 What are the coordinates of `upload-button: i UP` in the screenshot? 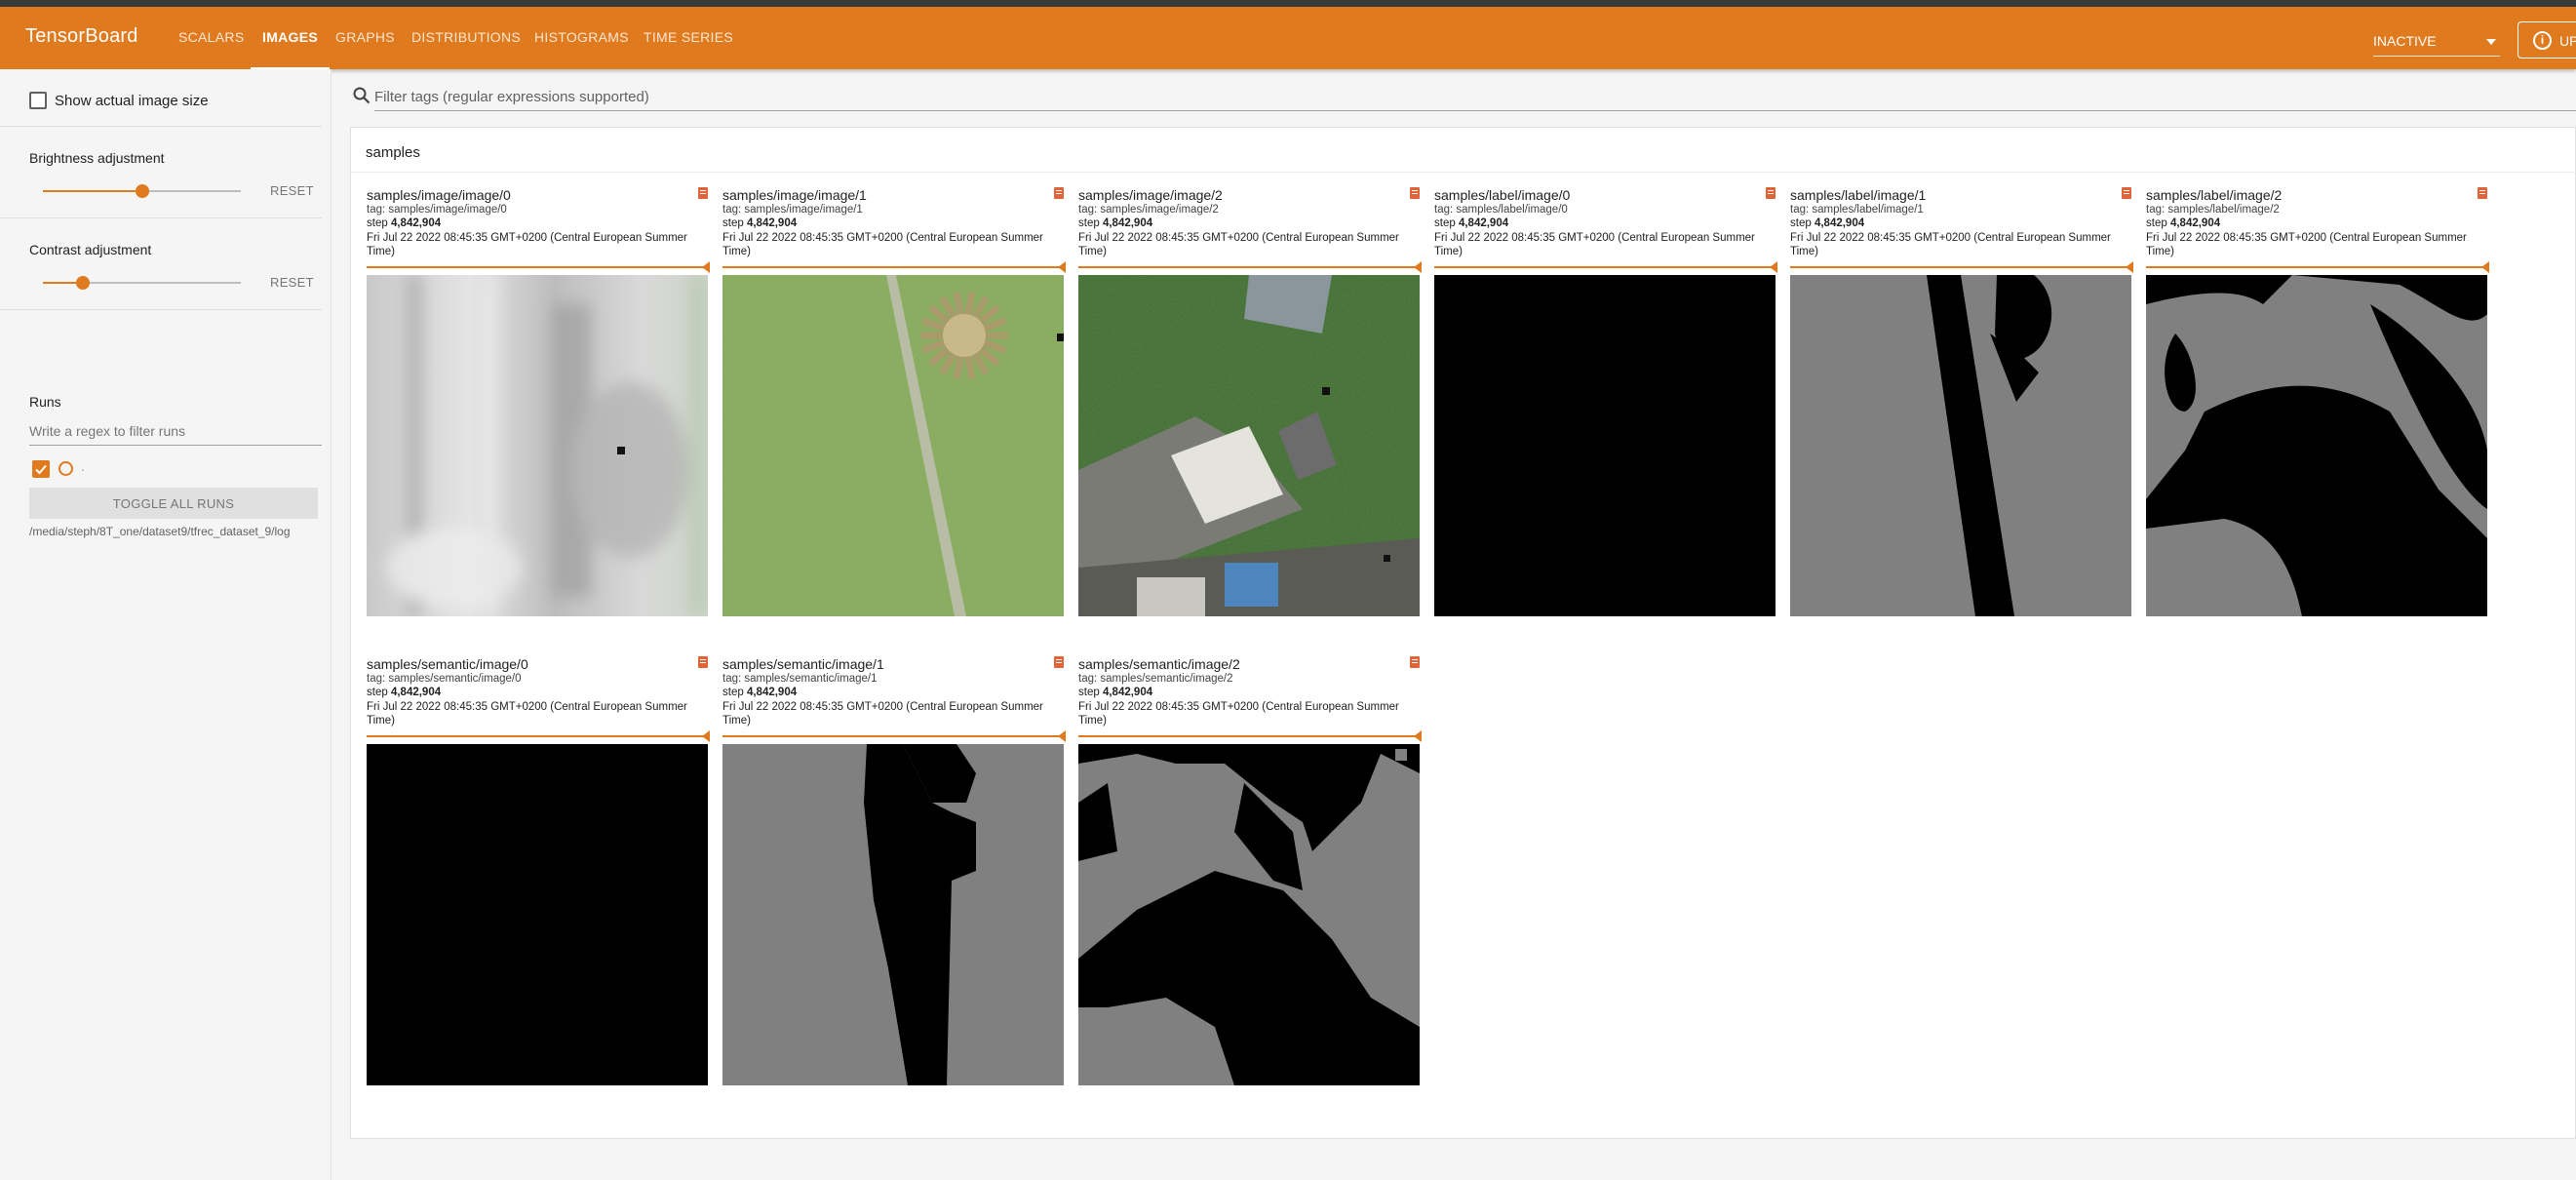 It's located at (2546, 40).